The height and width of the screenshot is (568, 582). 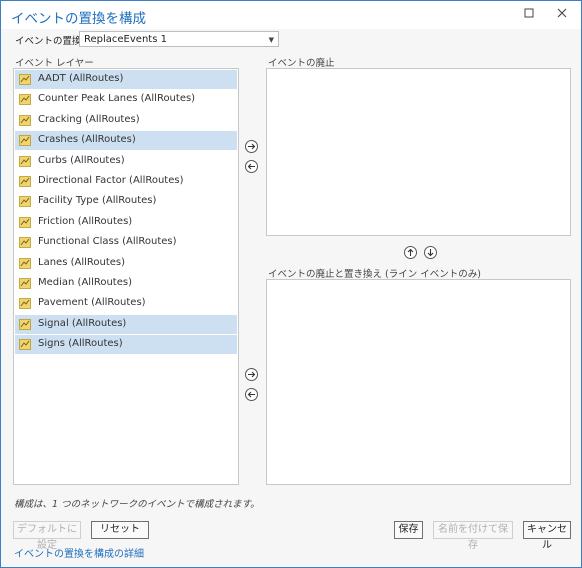 I want to click on list-item-label: AADT (AllRoutes), so click(x=81, y=78).